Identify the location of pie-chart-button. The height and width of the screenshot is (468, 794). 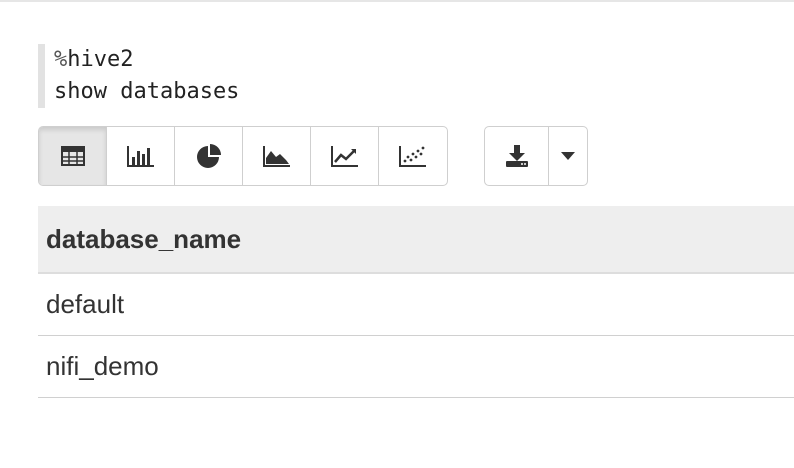
(209, 156).